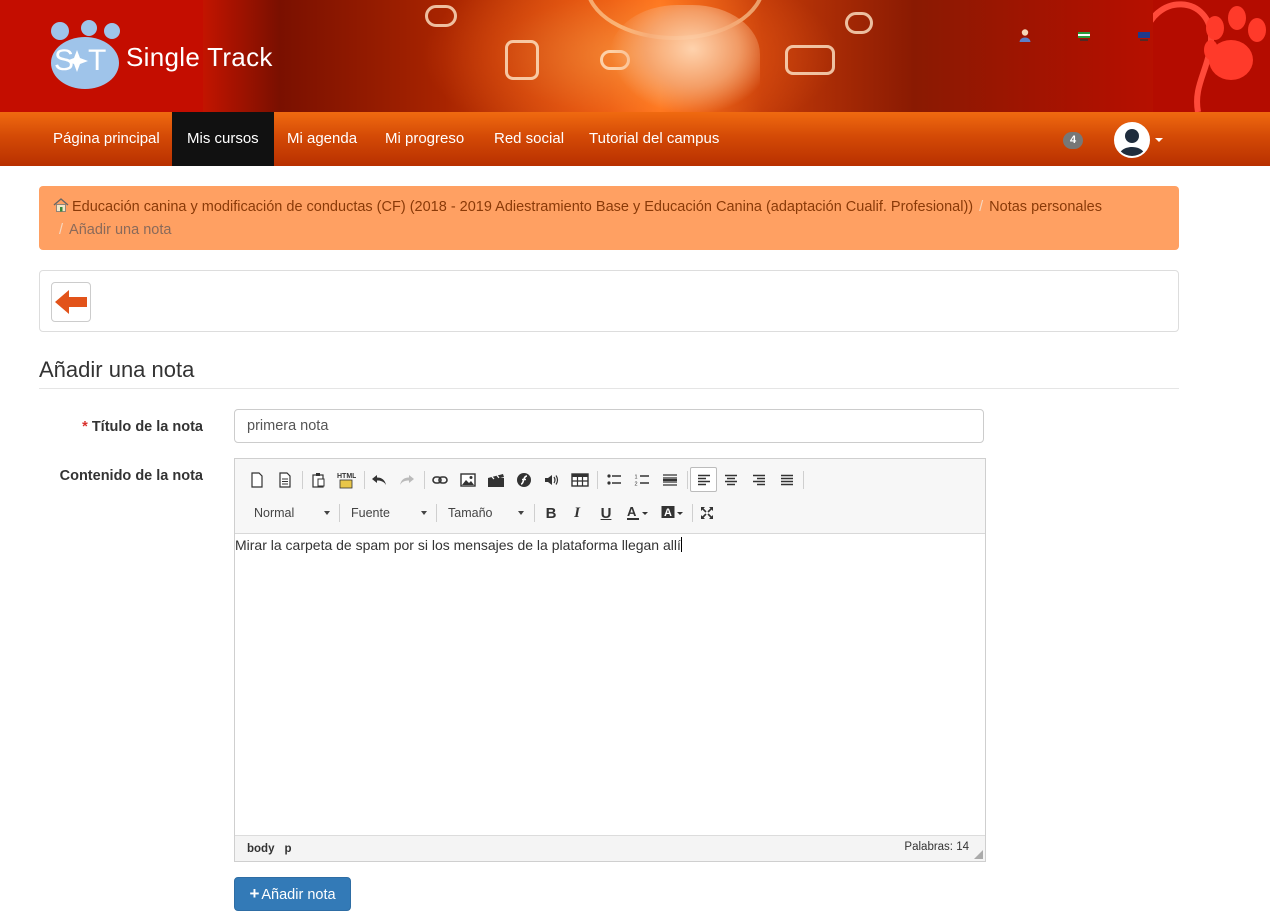 This screenshot has width=1270, height=917. What do you see at coordinates (290, 513) in the screenshot?
I see `format-select: Normal` at bounding box center [290, 513].